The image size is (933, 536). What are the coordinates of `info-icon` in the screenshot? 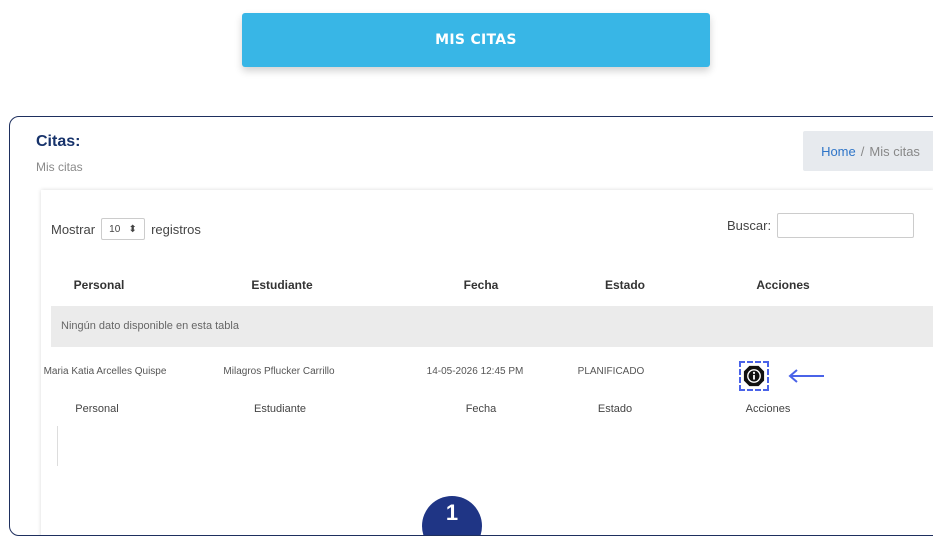 It's located at (754, 376).